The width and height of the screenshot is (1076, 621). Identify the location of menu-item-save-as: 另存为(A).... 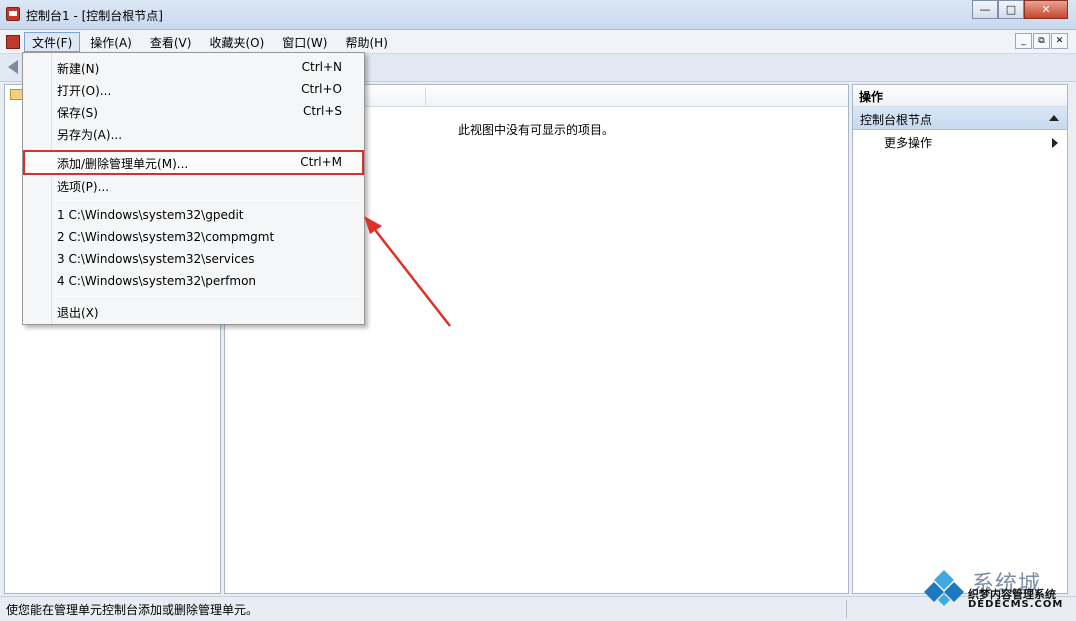
(193, 133).